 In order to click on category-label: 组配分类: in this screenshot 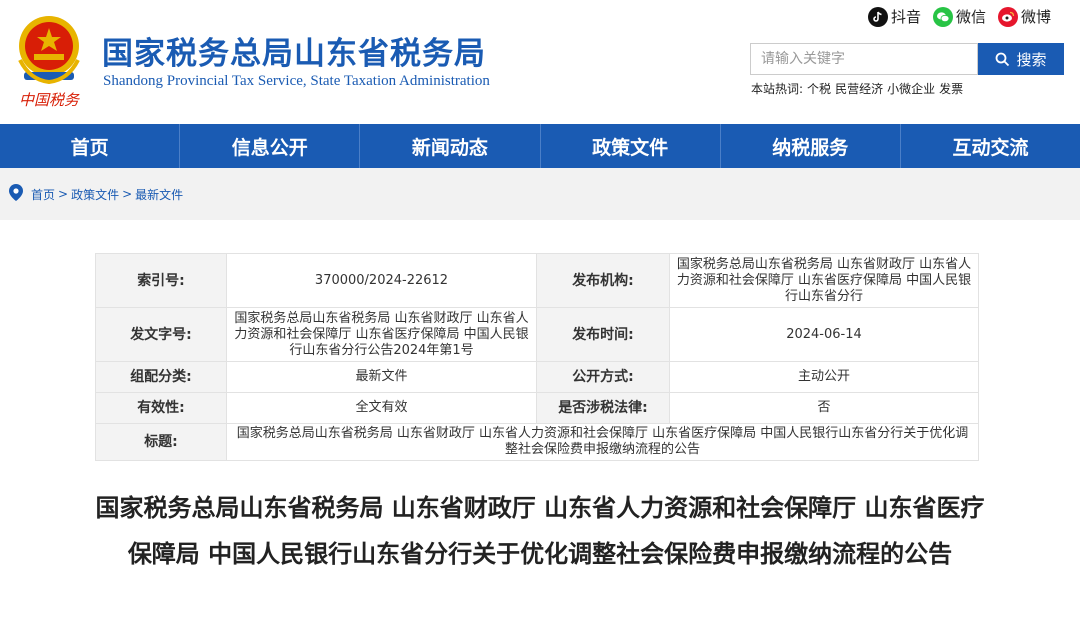, I will do `click(161, 377)`.